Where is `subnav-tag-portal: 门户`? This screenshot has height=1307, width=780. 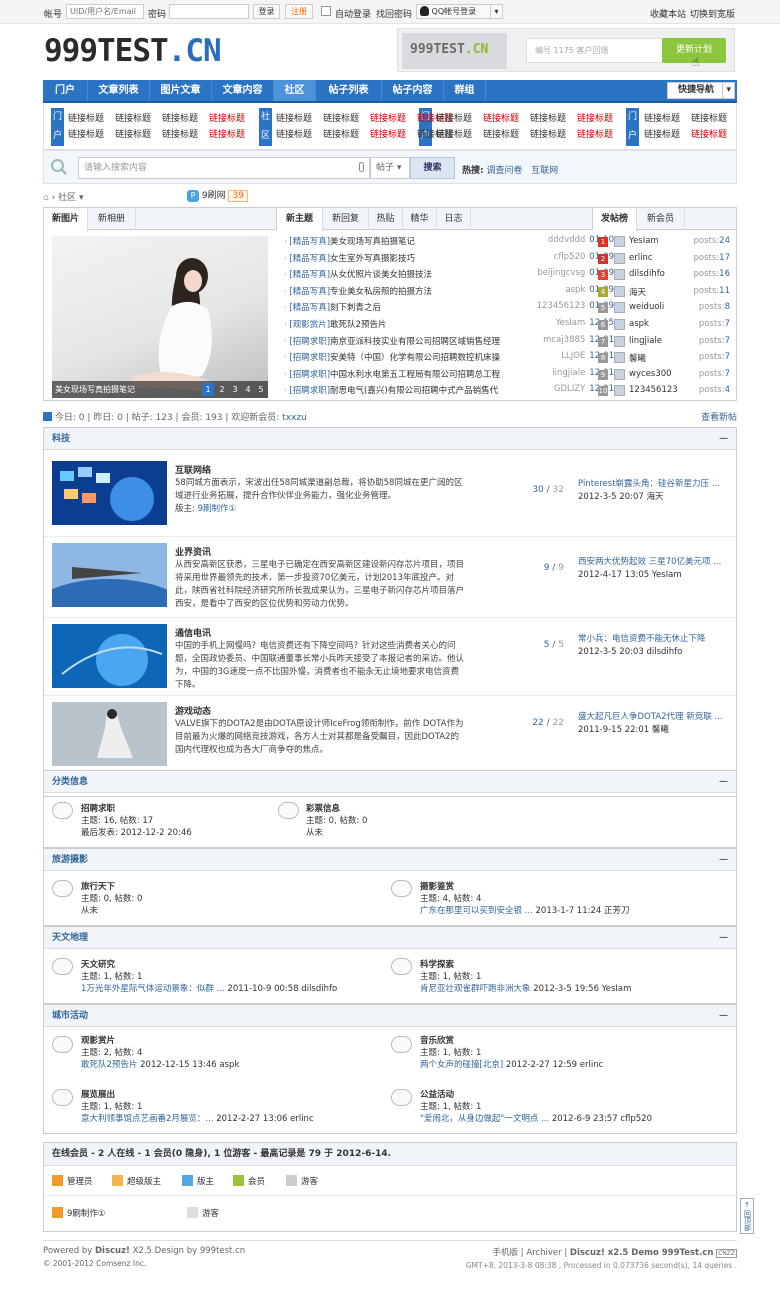 subnav-tag-portal: 门户 is located at coordinates (57, 127).